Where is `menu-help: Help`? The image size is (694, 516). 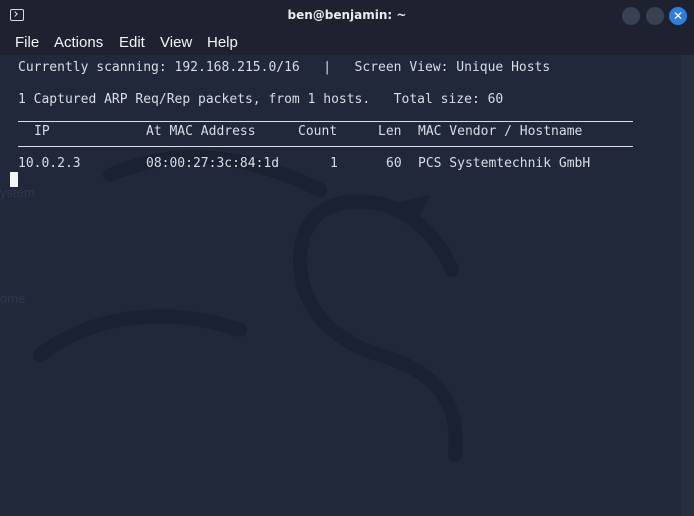
menu-help: Help is located at coordinates (222, 42).